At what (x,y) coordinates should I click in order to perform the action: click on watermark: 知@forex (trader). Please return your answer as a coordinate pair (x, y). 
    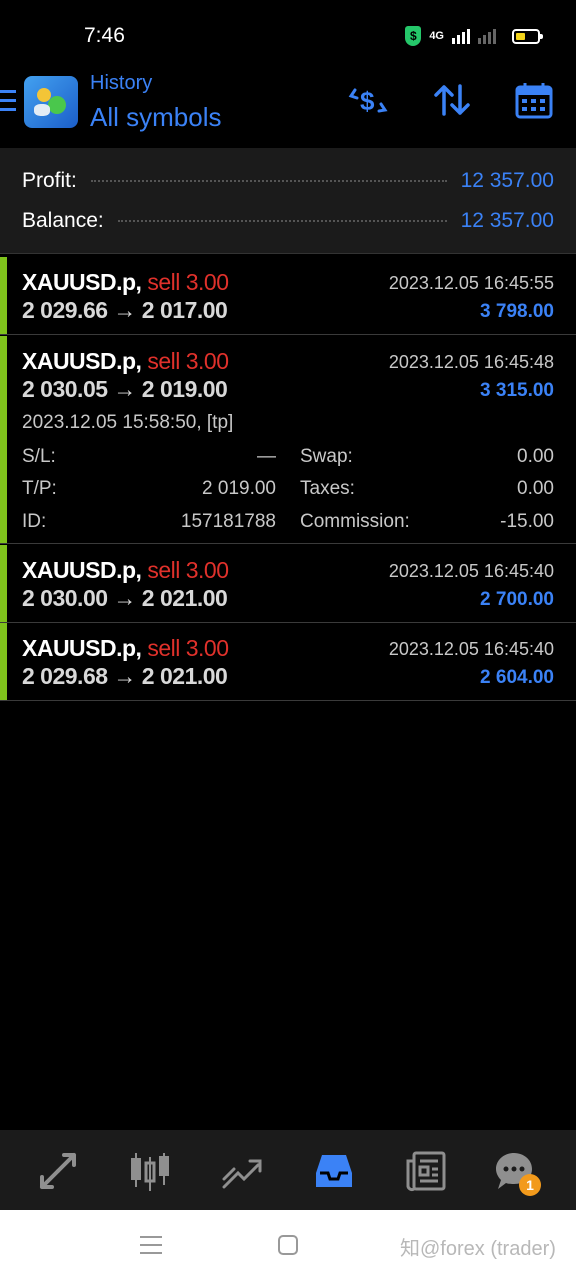
    Looking at the image, I should click on (478, 1249).